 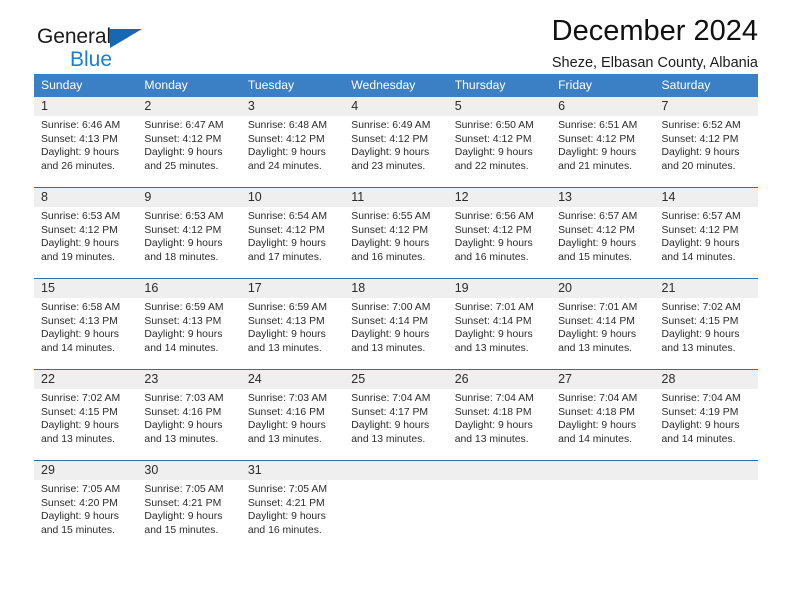 I want to click on daylight-text-line2: and 17 minutes., so click(x=284, y=257).